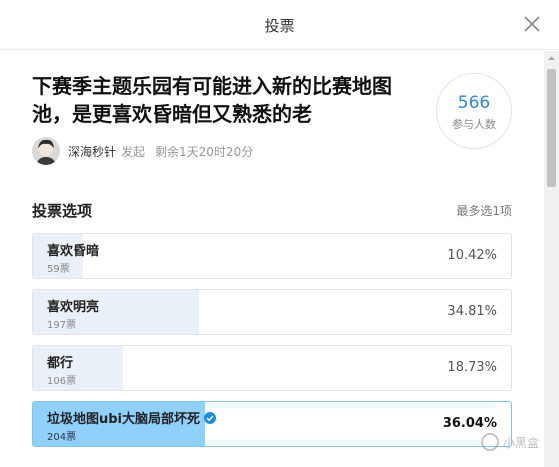  Describe the element at coordinates (132, 417) in the screenshot. I see `option-label: 垃圾地图ubi大脑局部坏死` at that location.